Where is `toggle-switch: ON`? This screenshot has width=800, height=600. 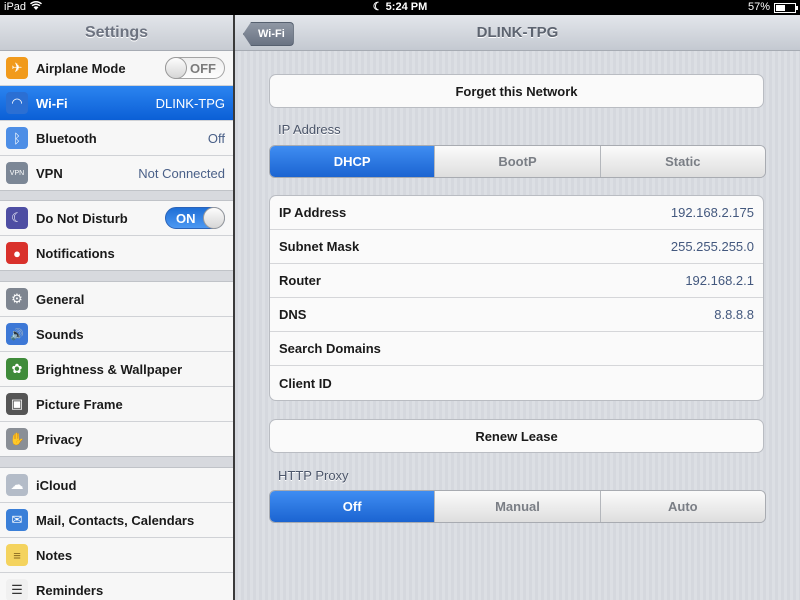
toggle-switch: ON is located at coordinates (195, 218).